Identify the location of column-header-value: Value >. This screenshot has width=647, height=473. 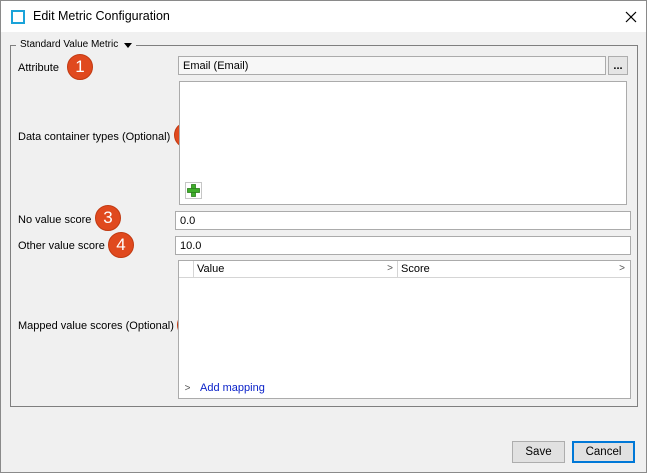
(296, 269).